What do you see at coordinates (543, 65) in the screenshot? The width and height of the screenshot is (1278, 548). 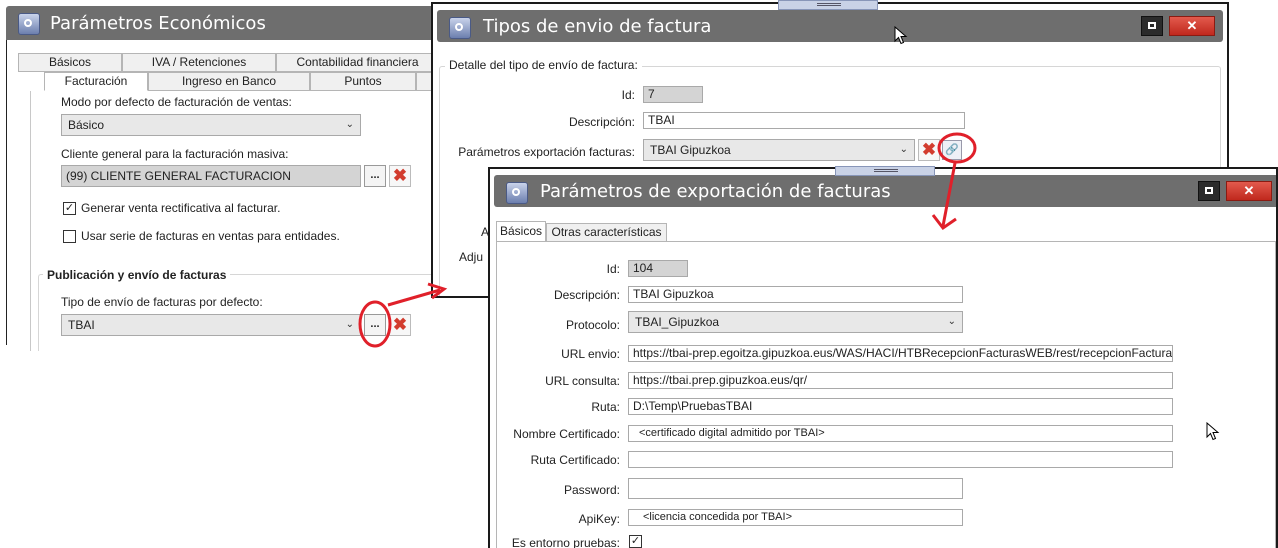 I see `detalle-group-title: Detalle del tipo de envío de factura:` at bounding box center [543, 65].